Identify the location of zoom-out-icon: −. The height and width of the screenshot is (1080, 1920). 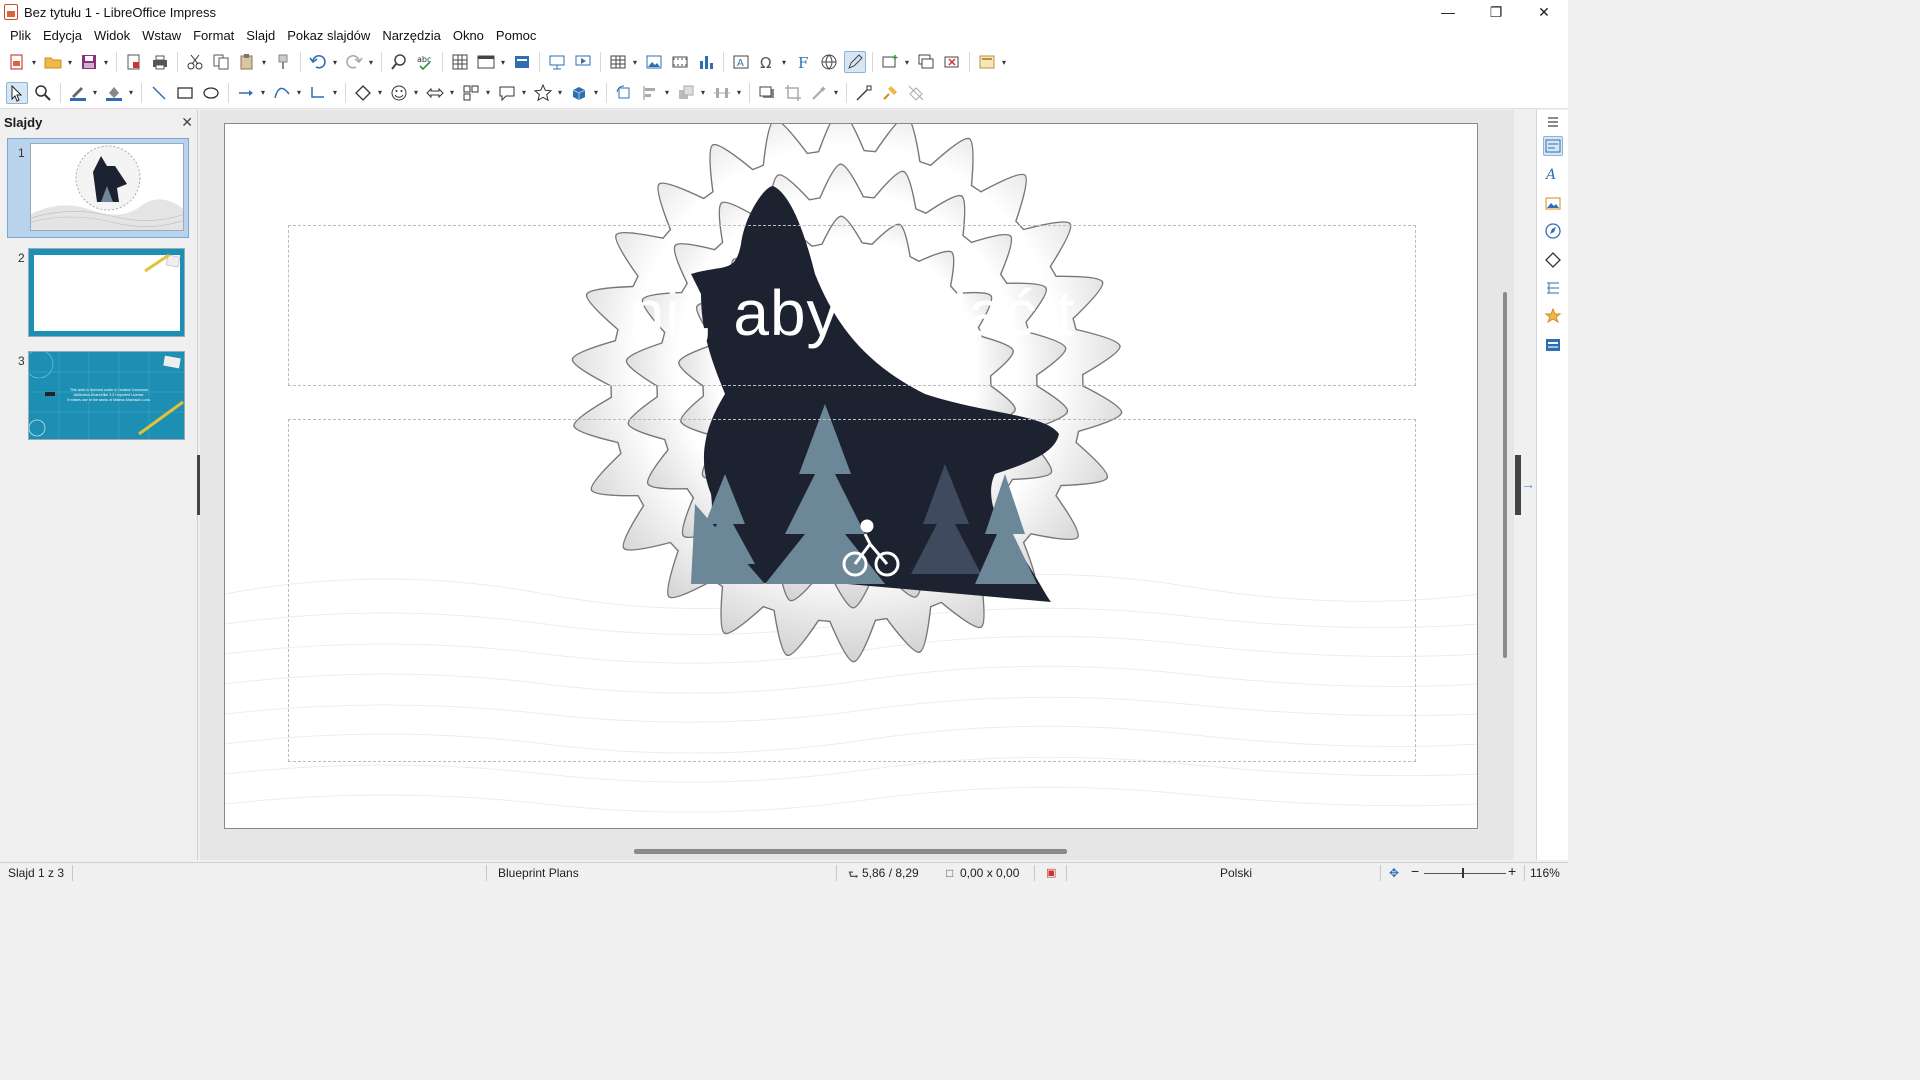
(1415, 871).